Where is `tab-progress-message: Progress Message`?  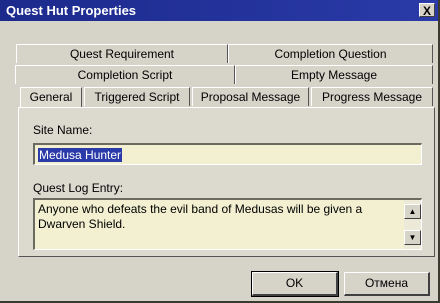
tab-progress-message: Progress Message is located at coordinates (372, 96).